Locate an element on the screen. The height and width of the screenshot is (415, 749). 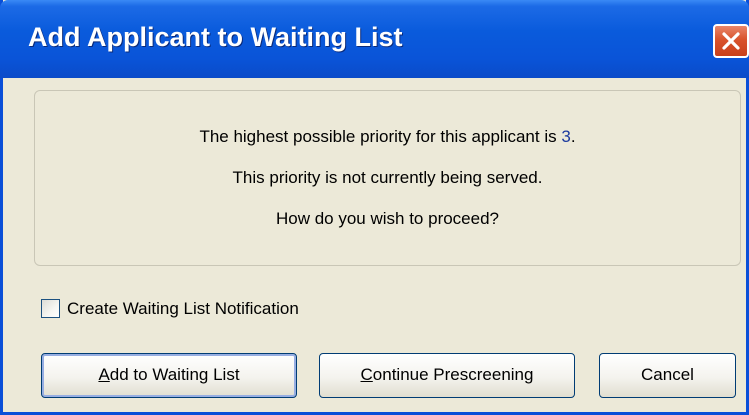
continue-button-mnemonic: C is located at coordinates (366, 374).